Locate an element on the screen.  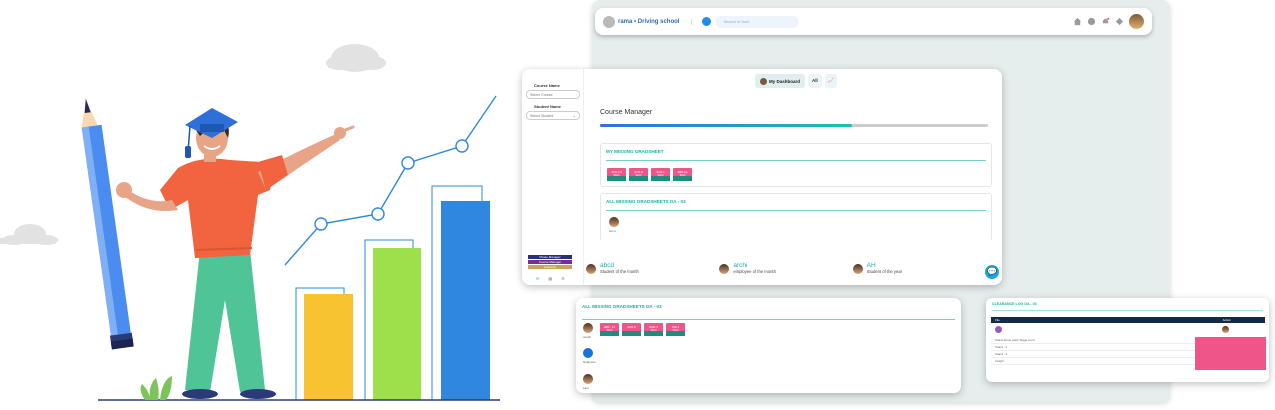
legend-course-manager: Course Manager is located at coordinates (550, 262).